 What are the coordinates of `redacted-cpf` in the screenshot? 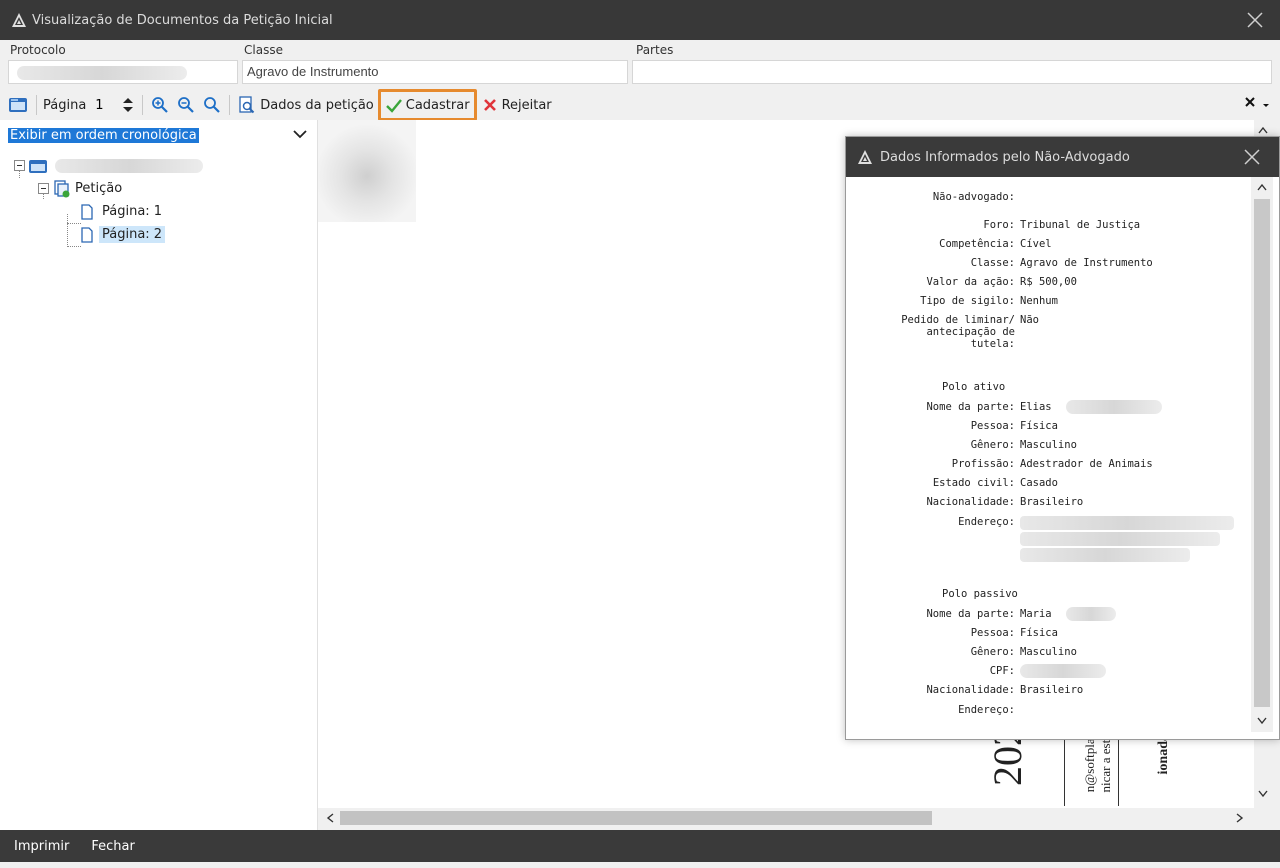 It's located at (1063, 671).